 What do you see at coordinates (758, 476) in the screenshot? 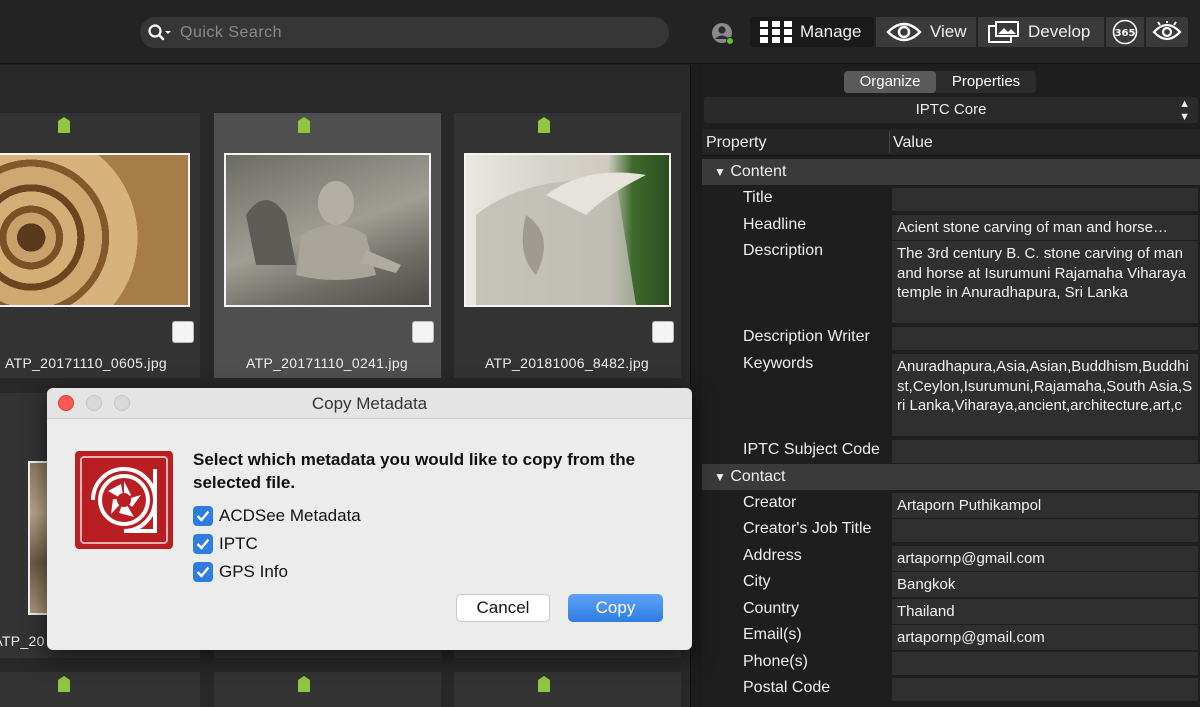
I see `section-label: Contact` at bounding box center [758, 476].